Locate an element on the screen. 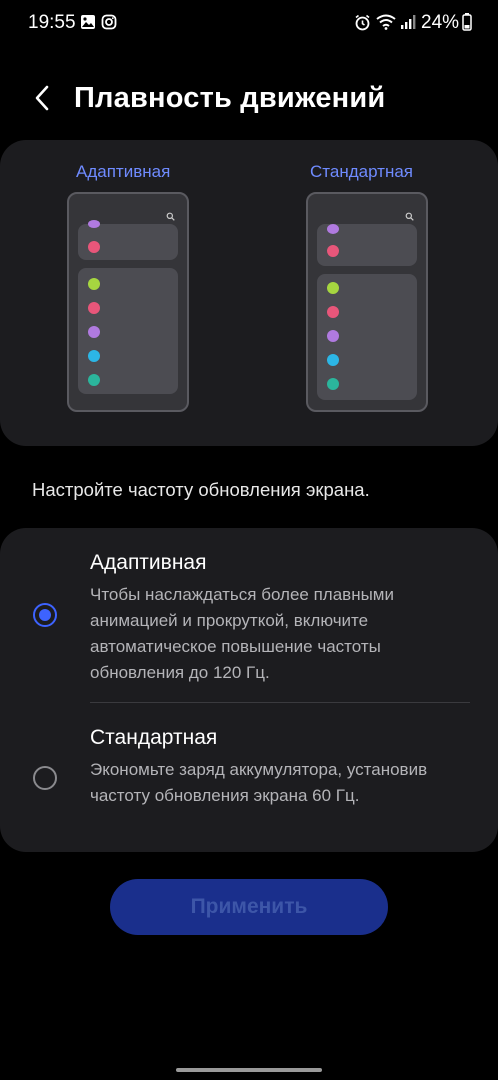 The width and height of the screenshot is (498, 1080). home-indicator is located at coordinates (249, 1070).